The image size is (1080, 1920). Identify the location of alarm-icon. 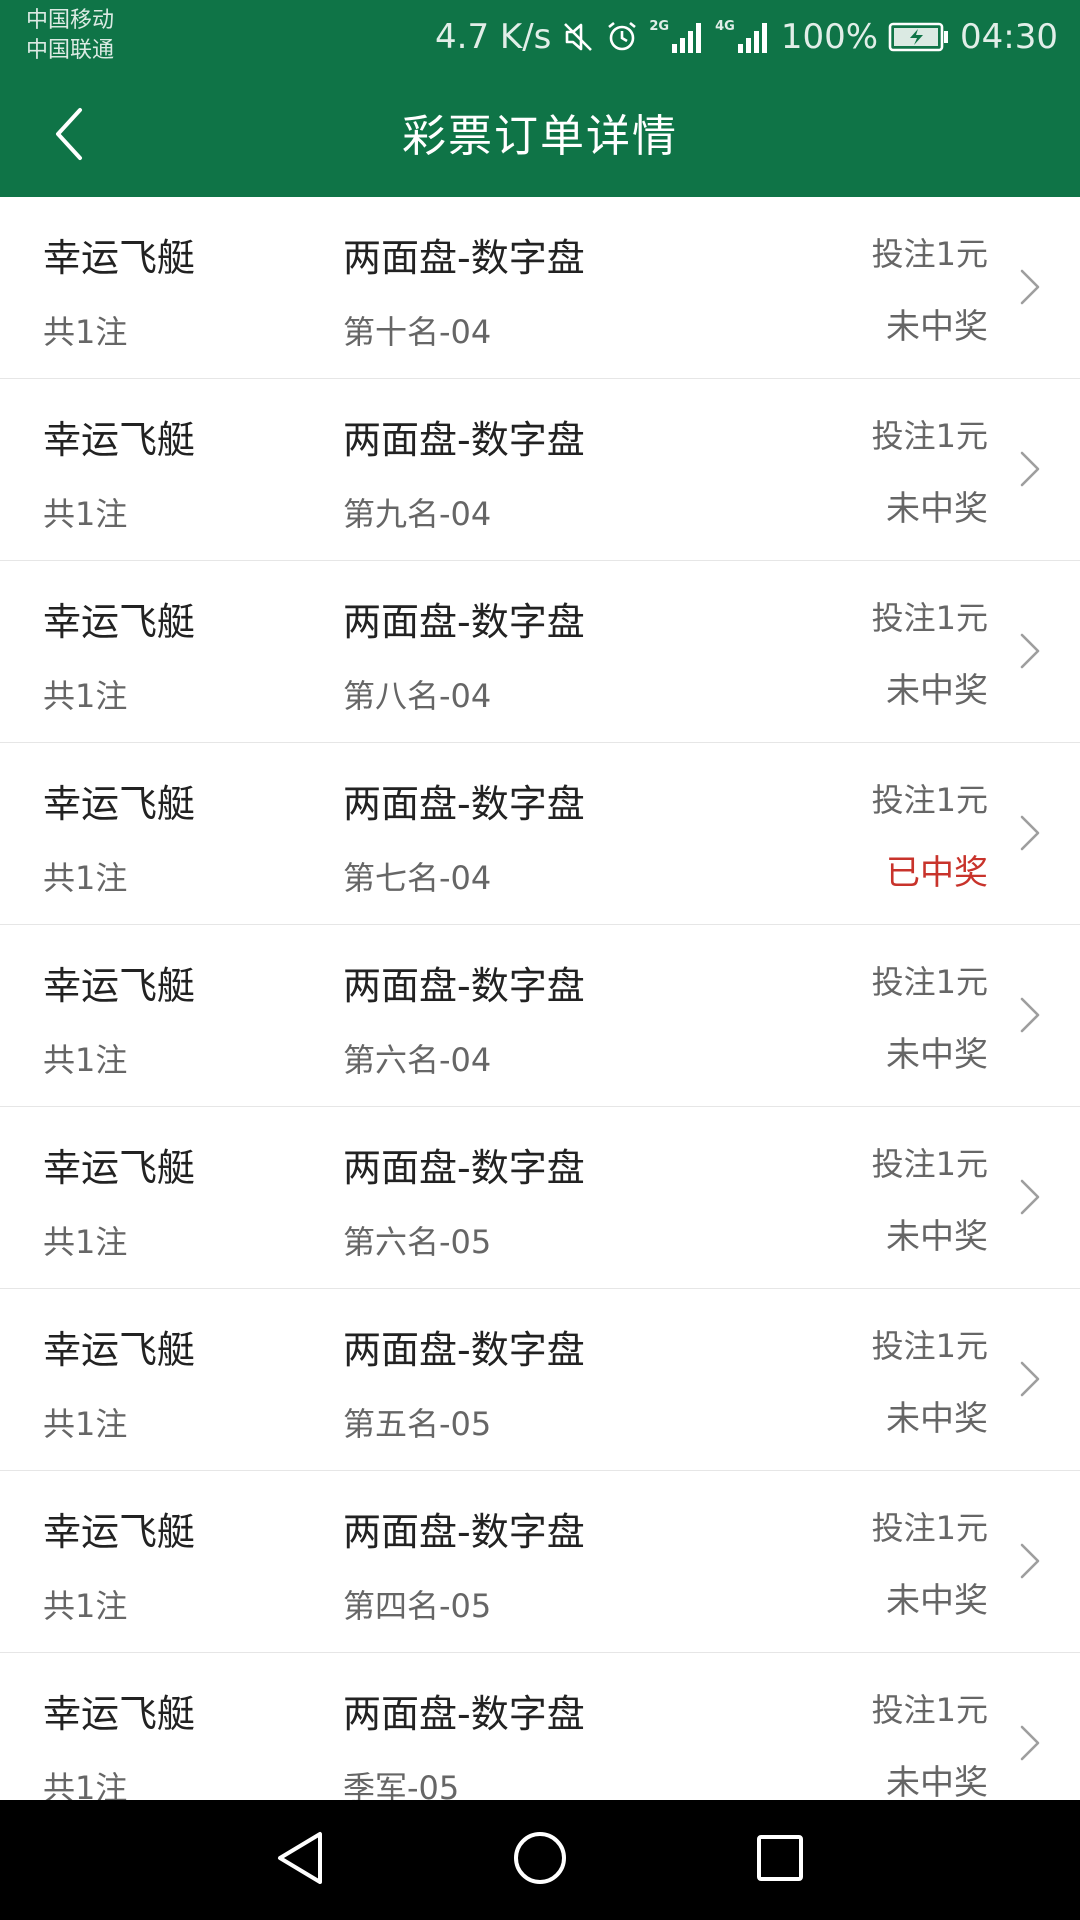
(622, 37).